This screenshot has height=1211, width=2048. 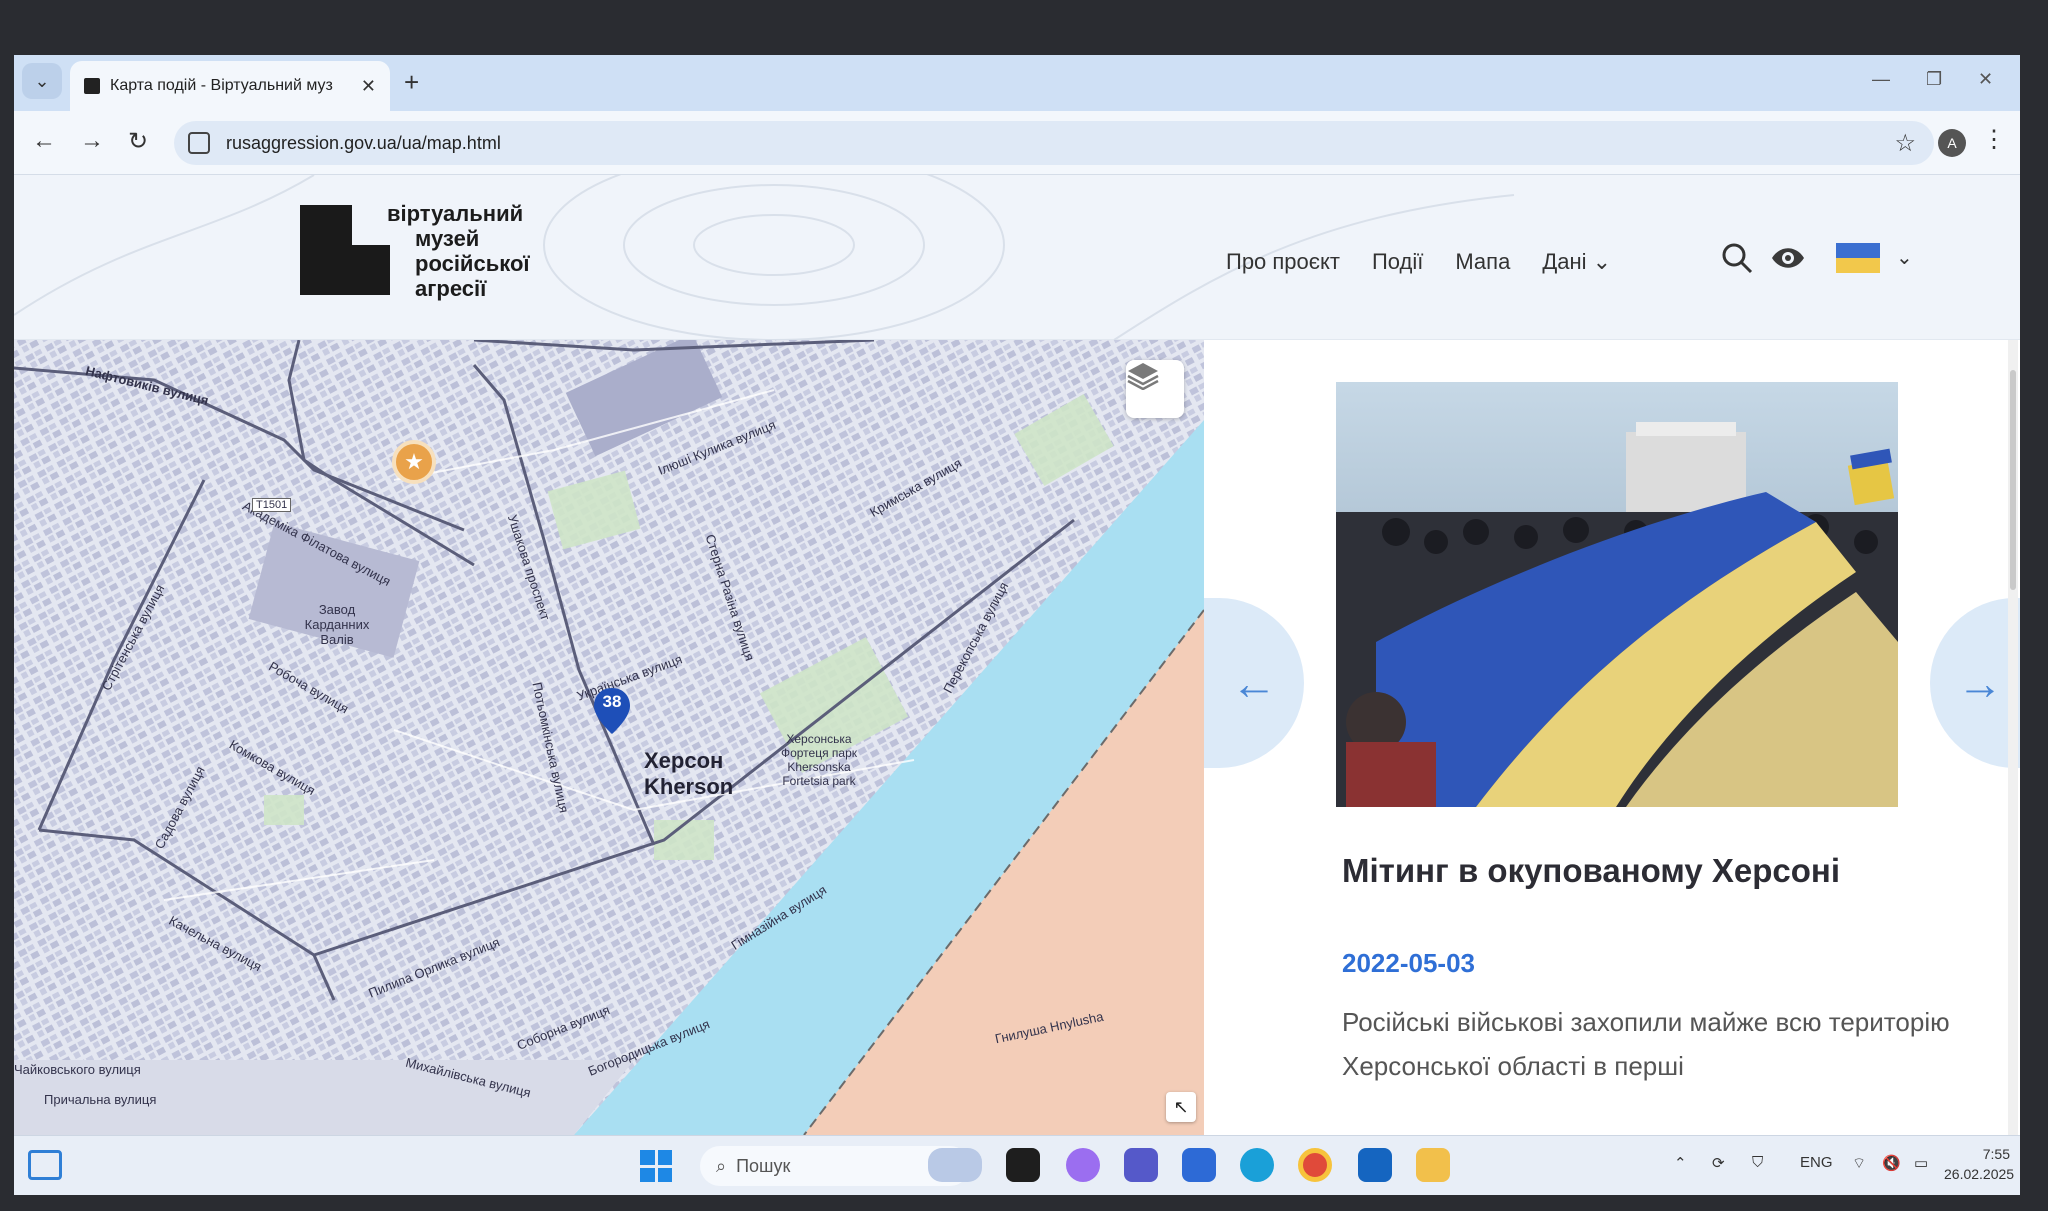 I want to click on widgets-icon, so click(x=45, y=1165).